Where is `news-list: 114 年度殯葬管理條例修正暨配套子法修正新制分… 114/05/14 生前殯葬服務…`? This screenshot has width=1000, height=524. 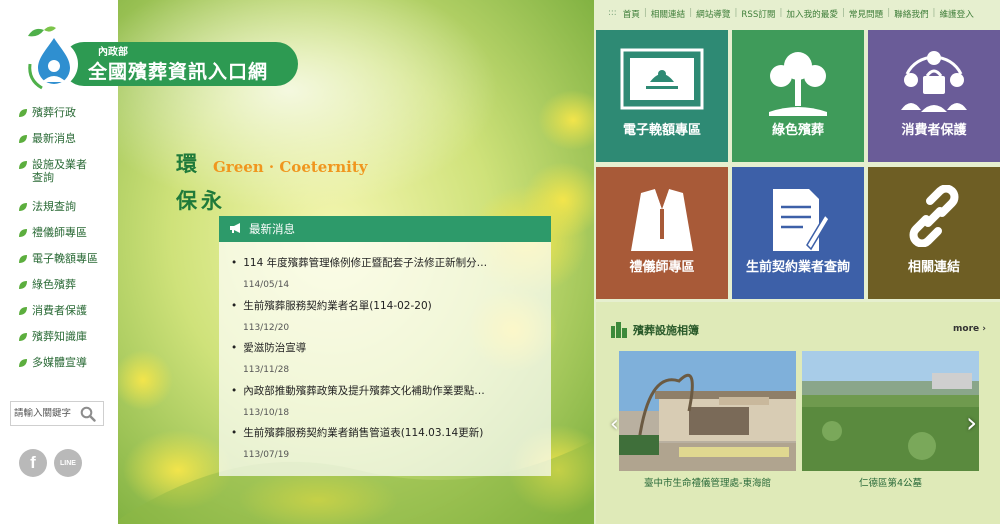 news-list: 114 年度殯葬管理條例修正暨配套子法修正新制分… 114/05/14 生前殯葬服務… is located at coordinates (385, 355).